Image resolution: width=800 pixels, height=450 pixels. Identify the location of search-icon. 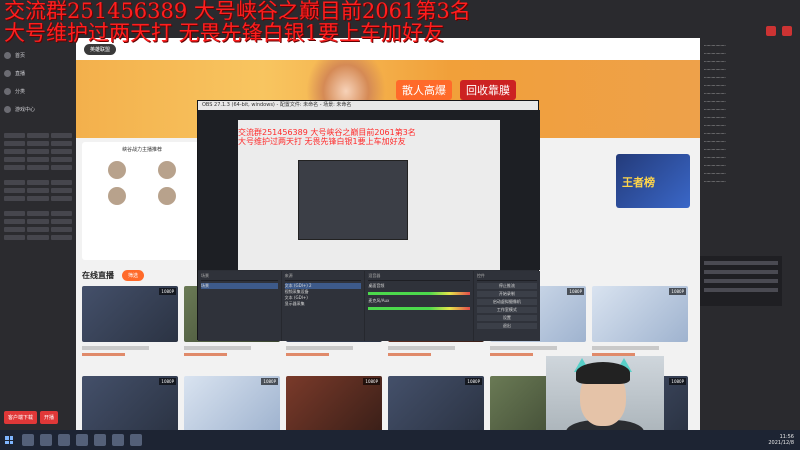
(28, 440).